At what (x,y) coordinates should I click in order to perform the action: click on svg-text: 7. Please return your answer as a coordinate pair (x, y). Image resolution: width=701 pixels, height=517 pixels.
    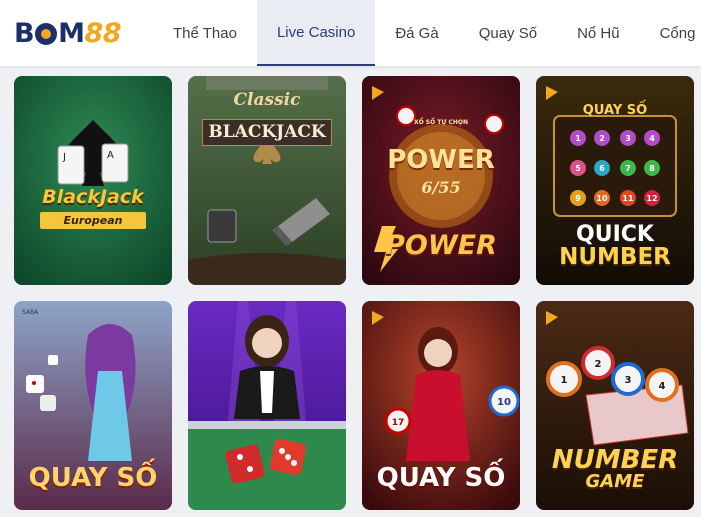
    Looking at the image, I should click on (628, 168).